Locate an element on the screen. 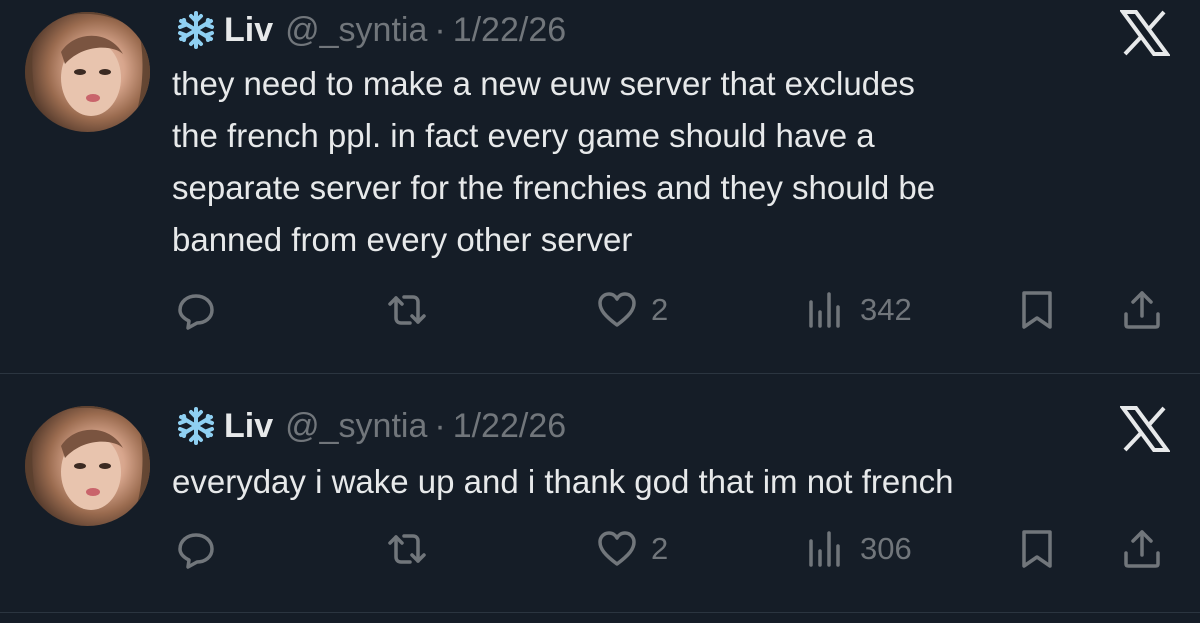  view-count: 306 is located at coordinates (886, 548).